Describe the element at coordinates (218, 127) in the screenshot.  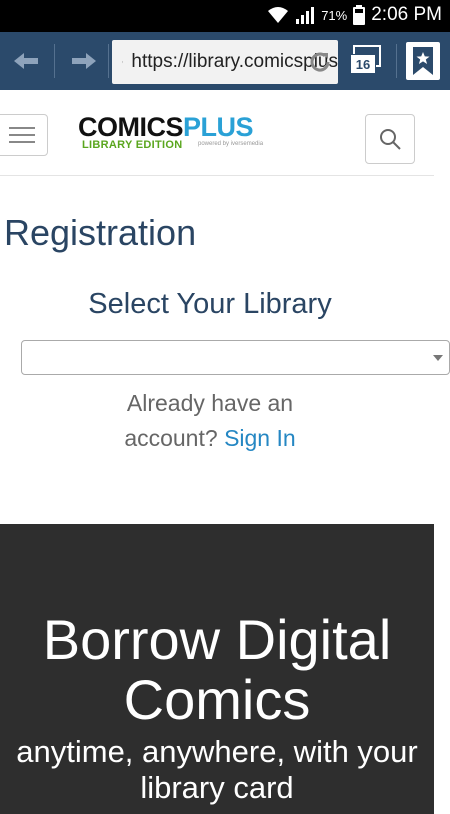
I see `logo-plus: PLUS` at that location.